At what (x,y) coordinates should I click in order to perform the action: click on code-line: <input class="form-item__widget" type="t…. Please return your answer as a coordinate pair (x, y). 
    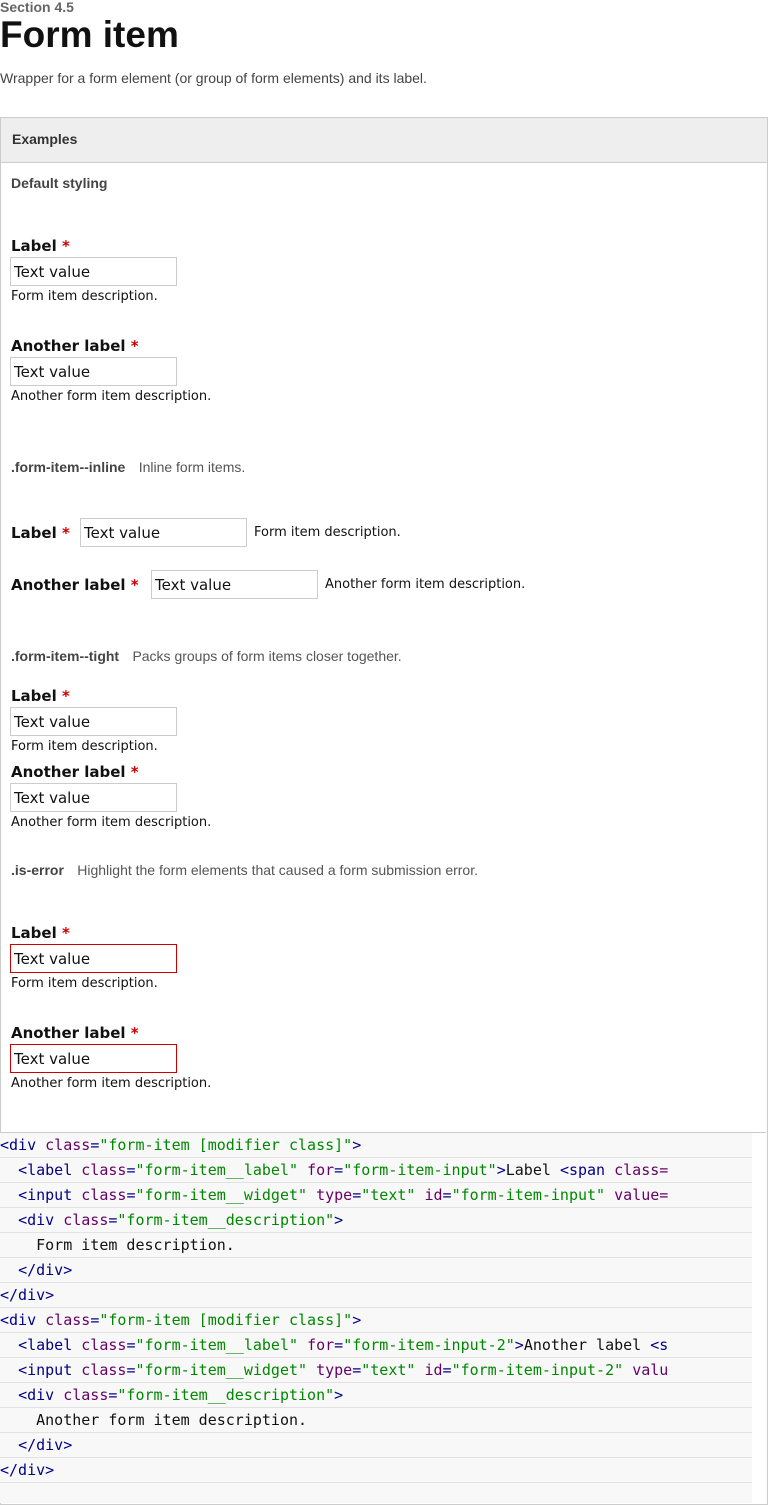
    Looking at the image, I should click on (376, 1370).